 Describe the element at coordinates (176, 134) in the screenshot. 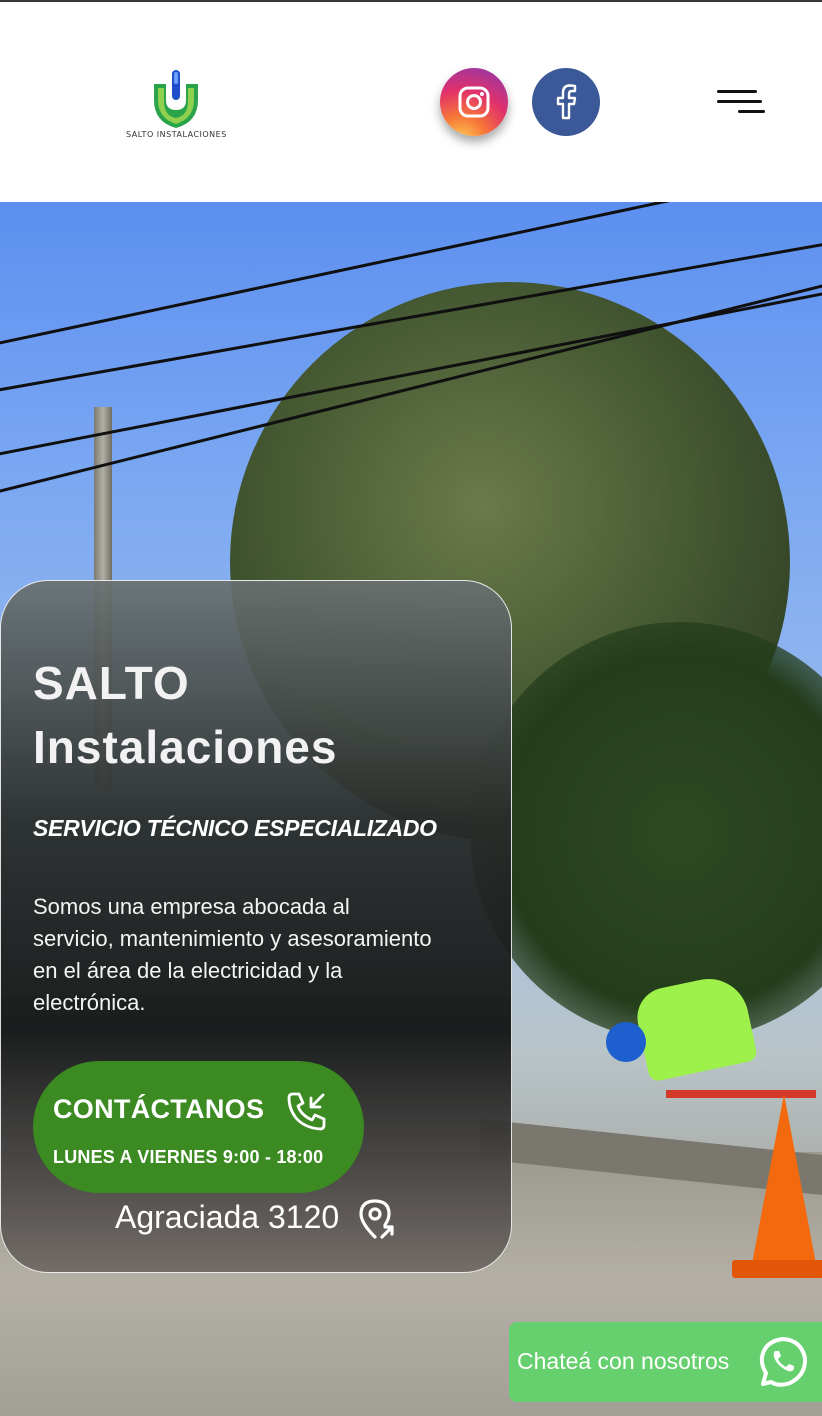

I see `logo-text: SALTO INSTALACIONES` at that location.